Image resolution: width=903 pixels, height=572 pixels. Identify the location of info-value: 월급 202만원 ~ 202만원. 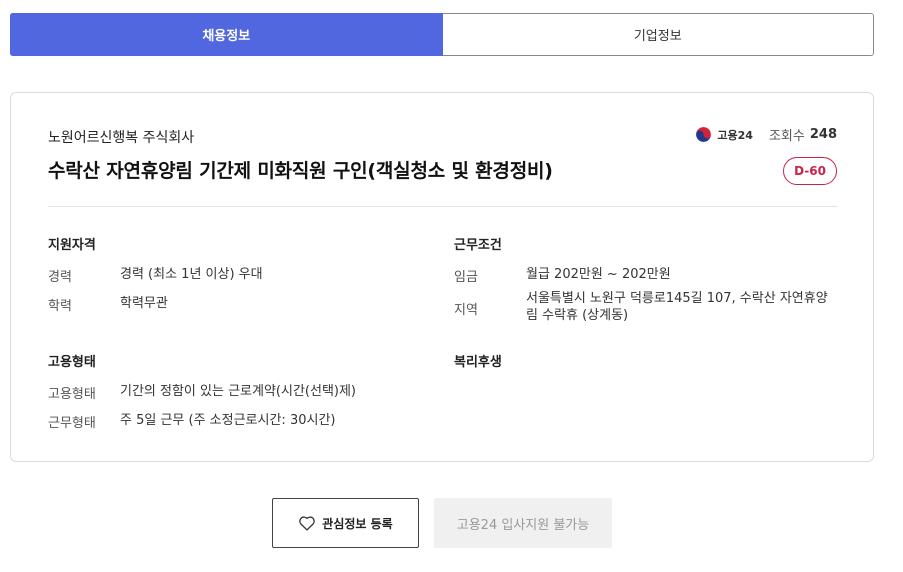
(598, 274).